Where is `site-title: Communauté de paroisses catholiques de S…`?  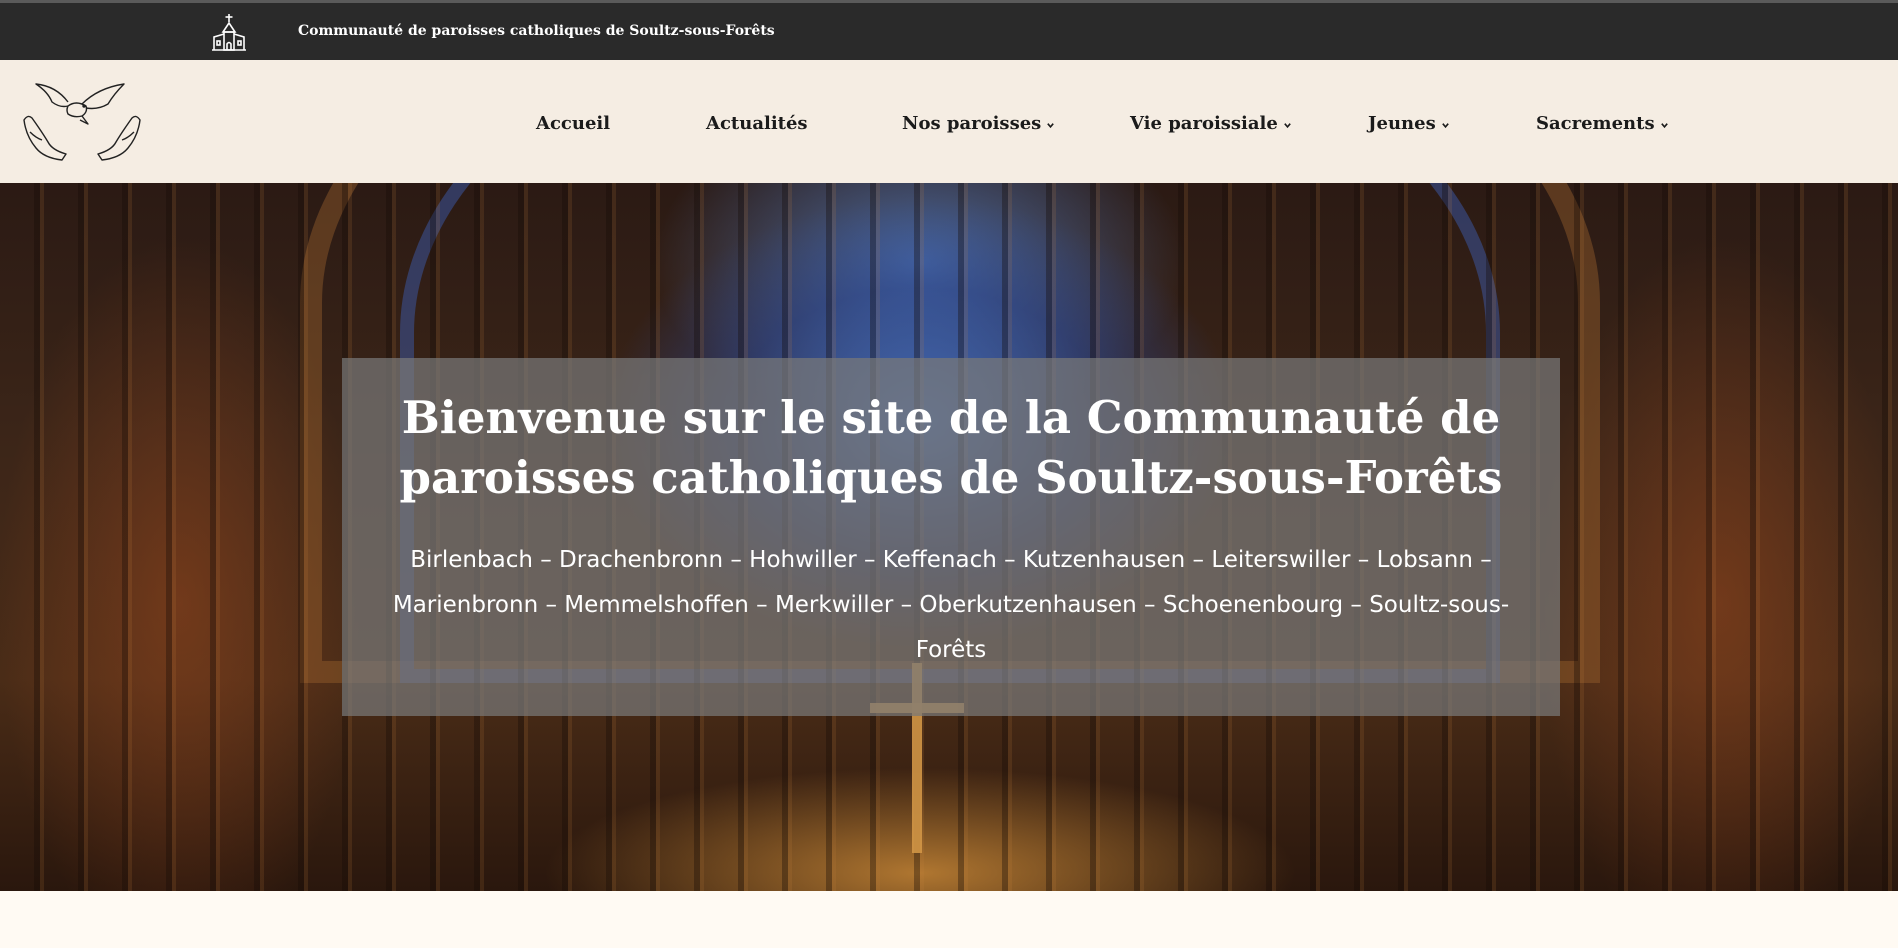
site-title: Communauté de paroisses catholiques de S… is located at coordinates (536, 31).